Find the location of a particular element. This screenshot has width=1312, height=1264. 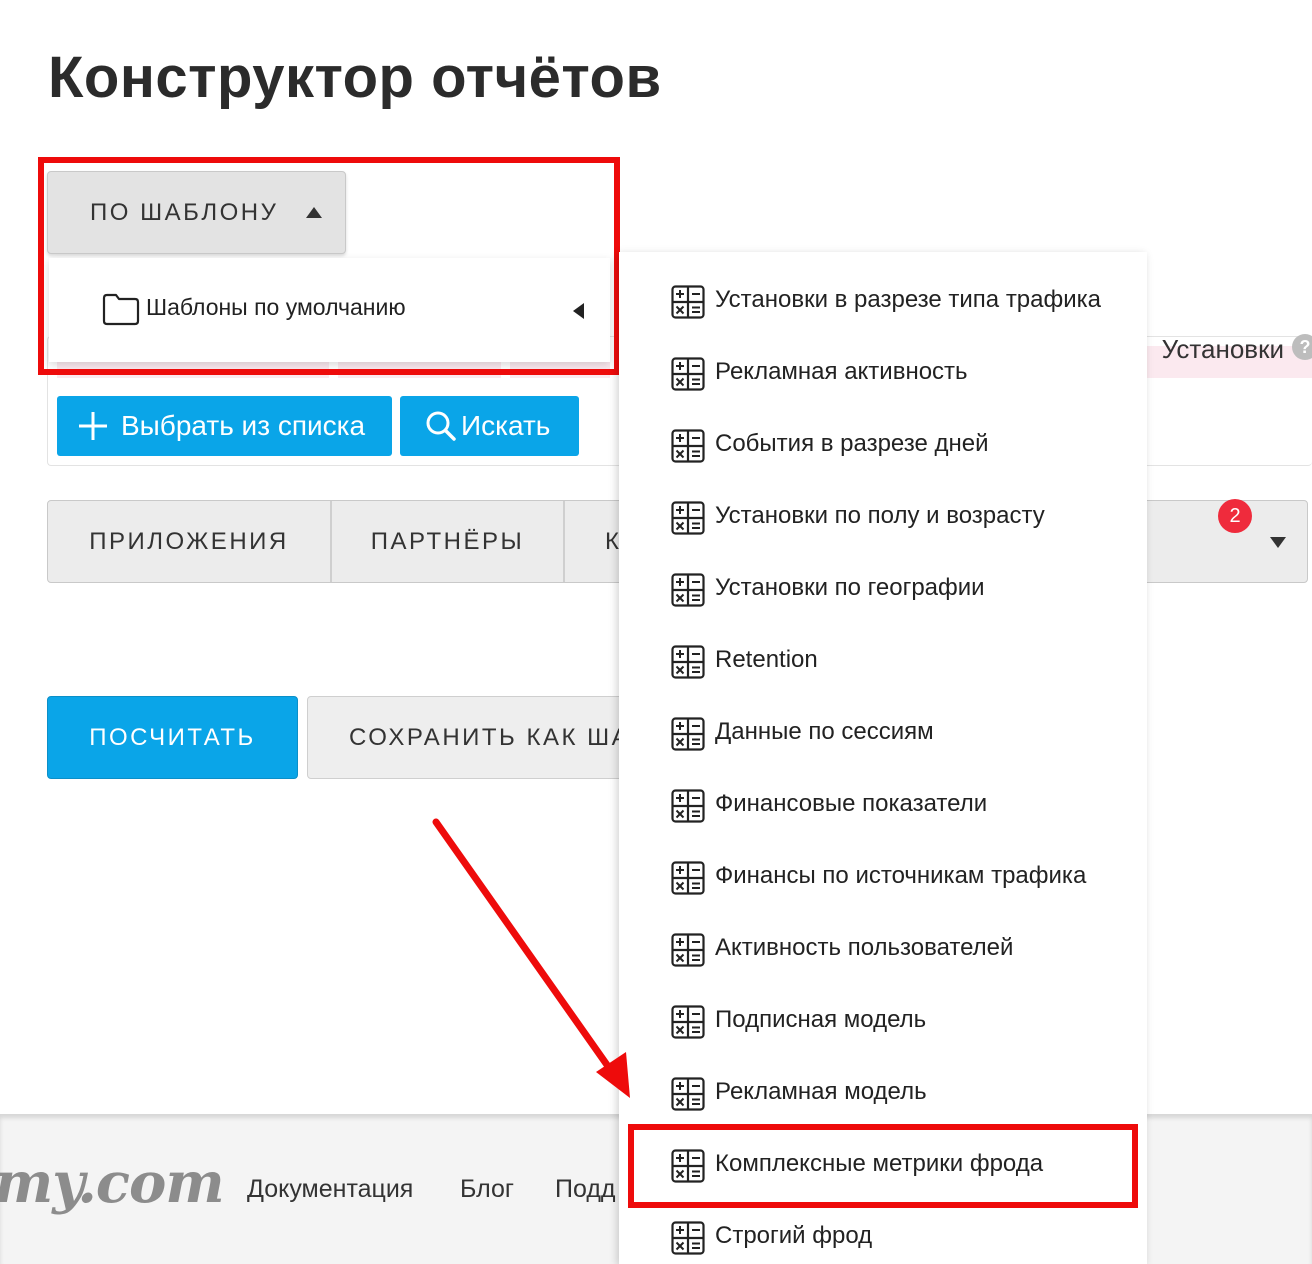

caret-up-icon is located at coordinates (314, 212).